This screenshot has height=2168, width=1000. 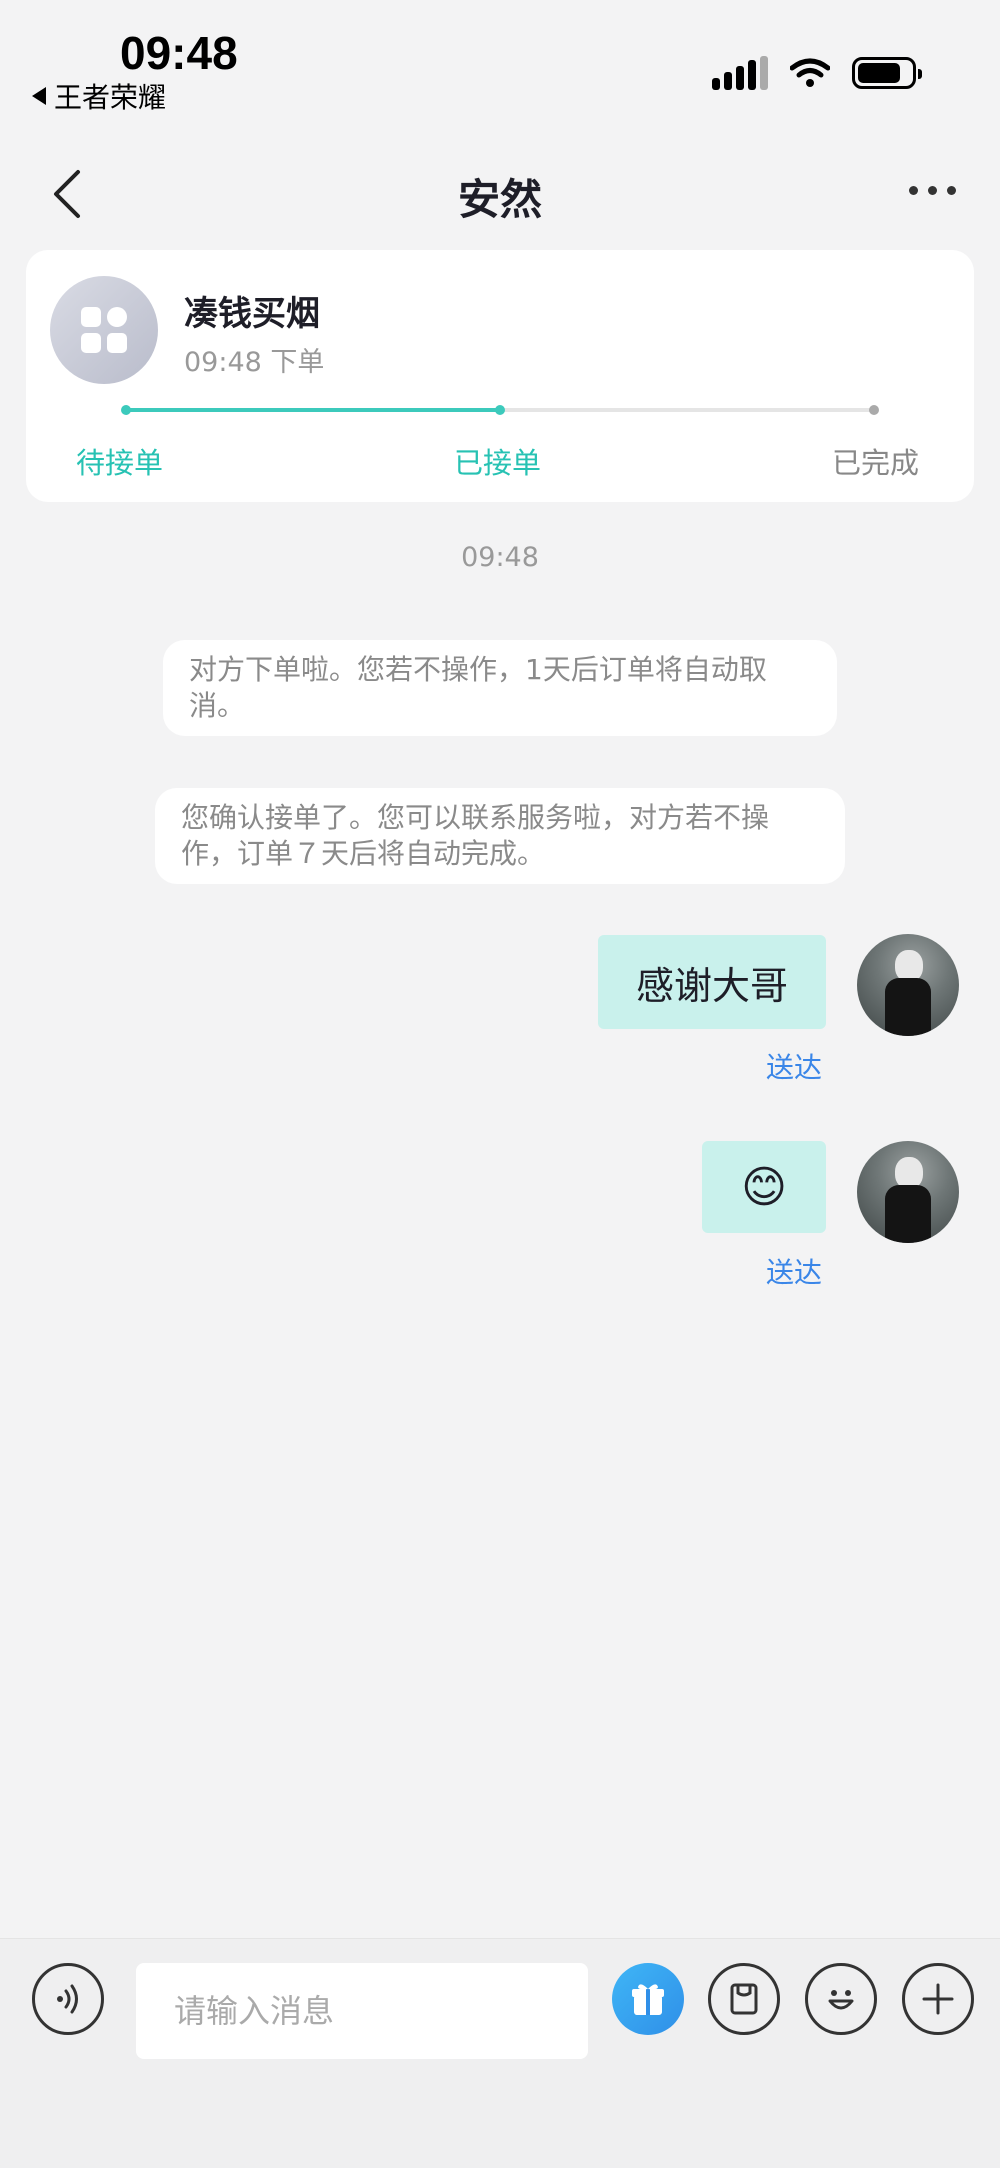 I want to click on battery-icon, so click(x=887, y=73).